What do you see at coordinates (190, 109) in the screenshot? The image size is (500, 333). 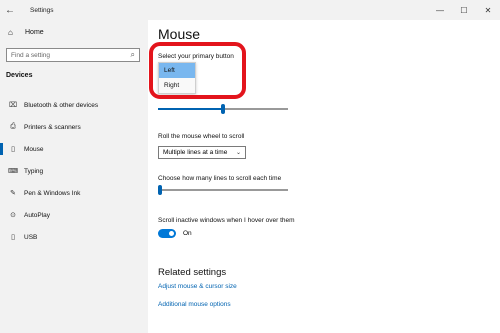 I see `slider-fill` at bounding box center [190, 109].